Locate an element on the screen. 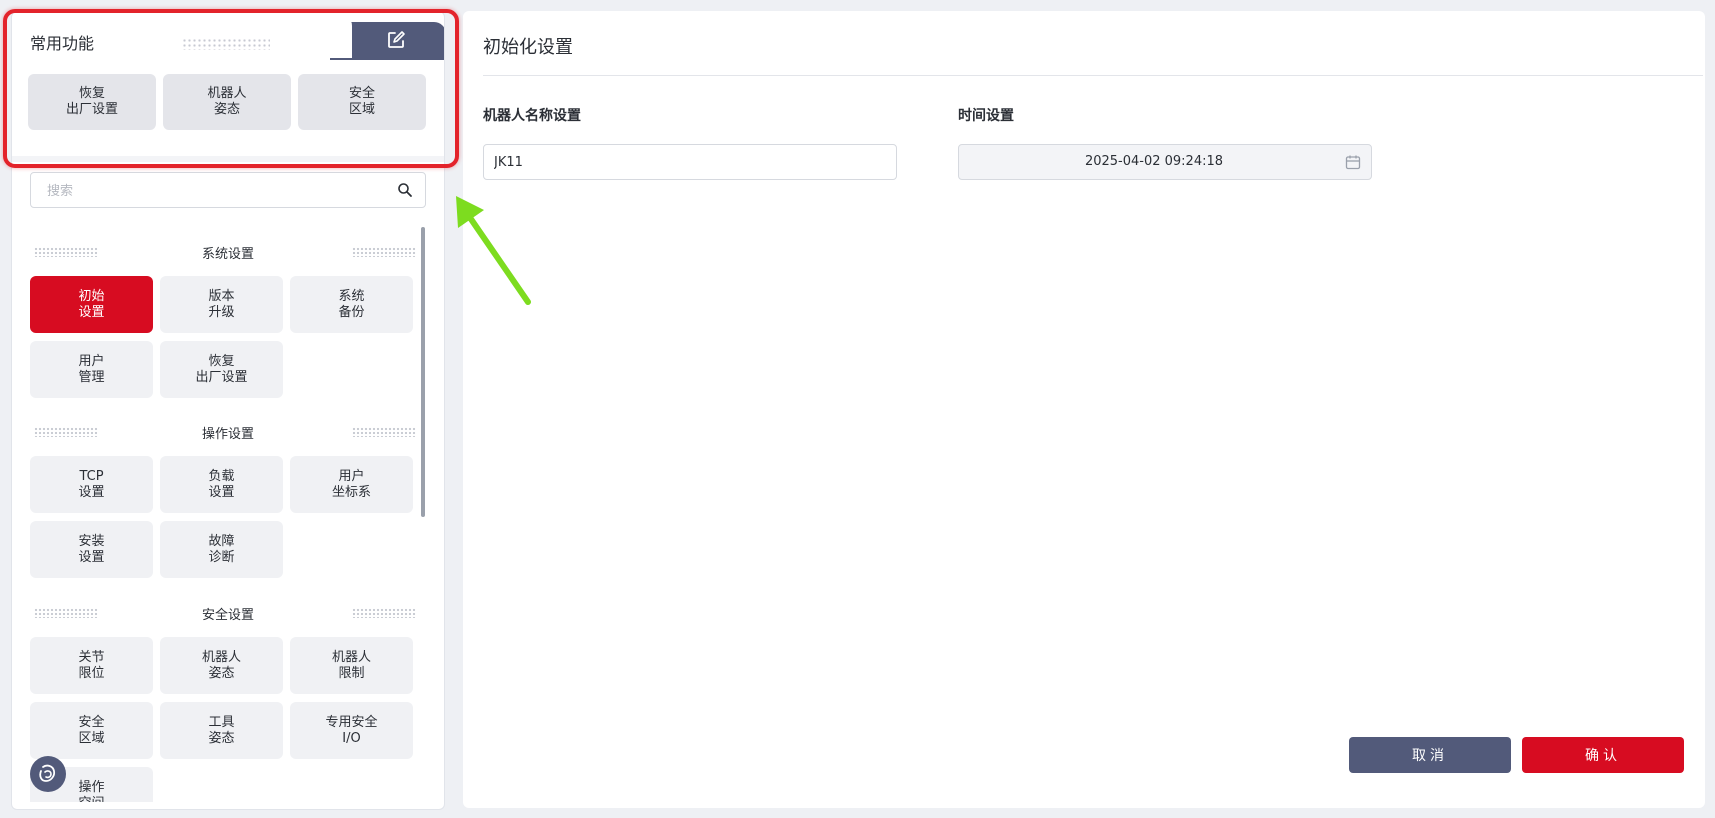 This screenshot has height=818, width=1715. menu-item-joint-limits: 关节 限位 is located at coordinates (91, 665).